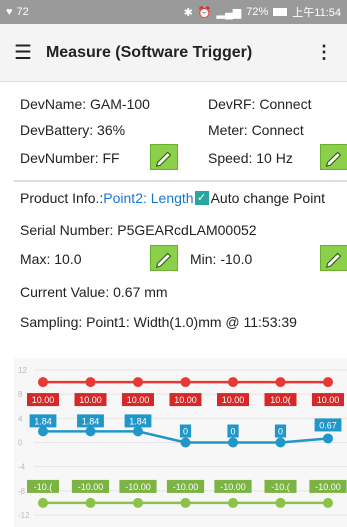  I want to click on product-info-label: Product Info.:, so click(62, 198).